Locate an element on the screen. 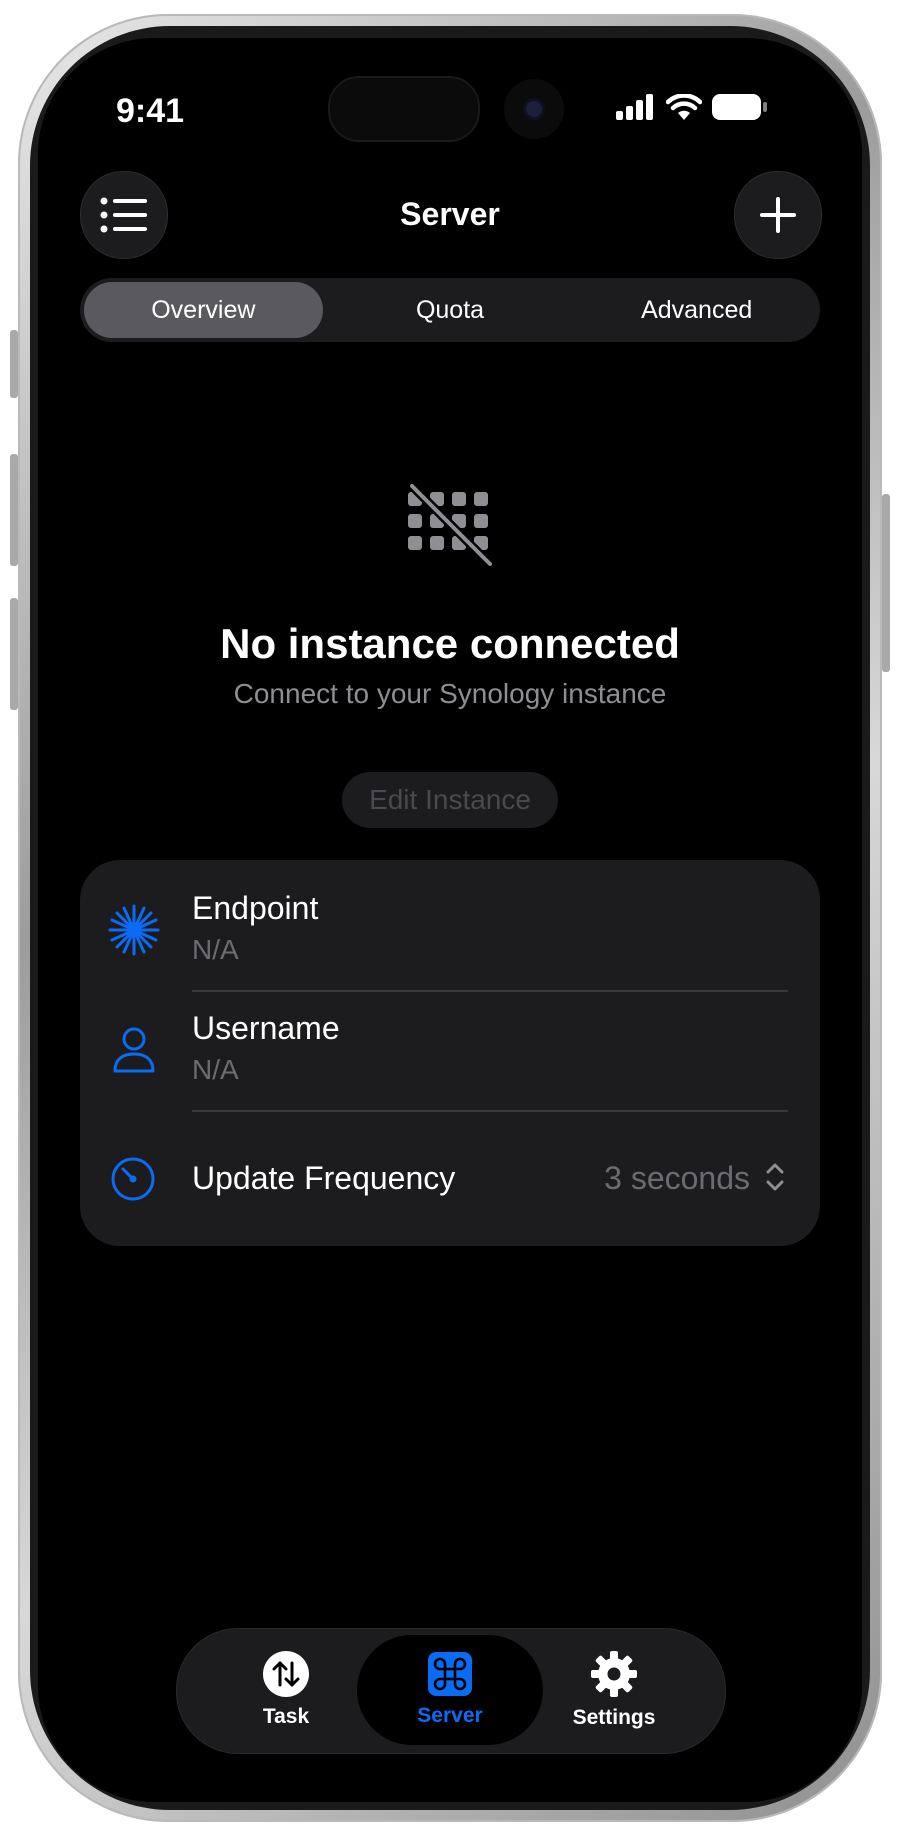 The image size is (900, 1840). front-camera is located at coordinates (534, 109).